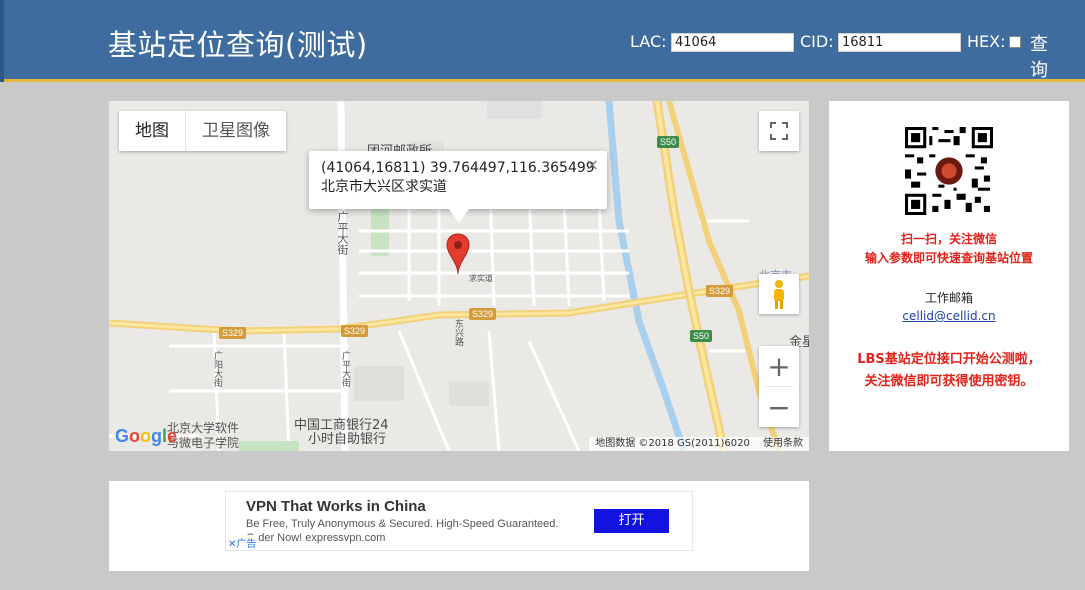 This screenshot has height=590, width=1085. Describe the element at coordinates (459, 216) in the screenshot. I see `info-tail` at that location.